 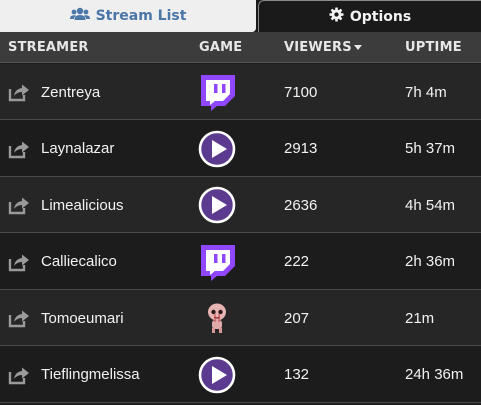 What do you see at coordinates (77, 149) in the screenshot?
I see `streamer-name: Laynalazar` at bounding box center [77, 149].